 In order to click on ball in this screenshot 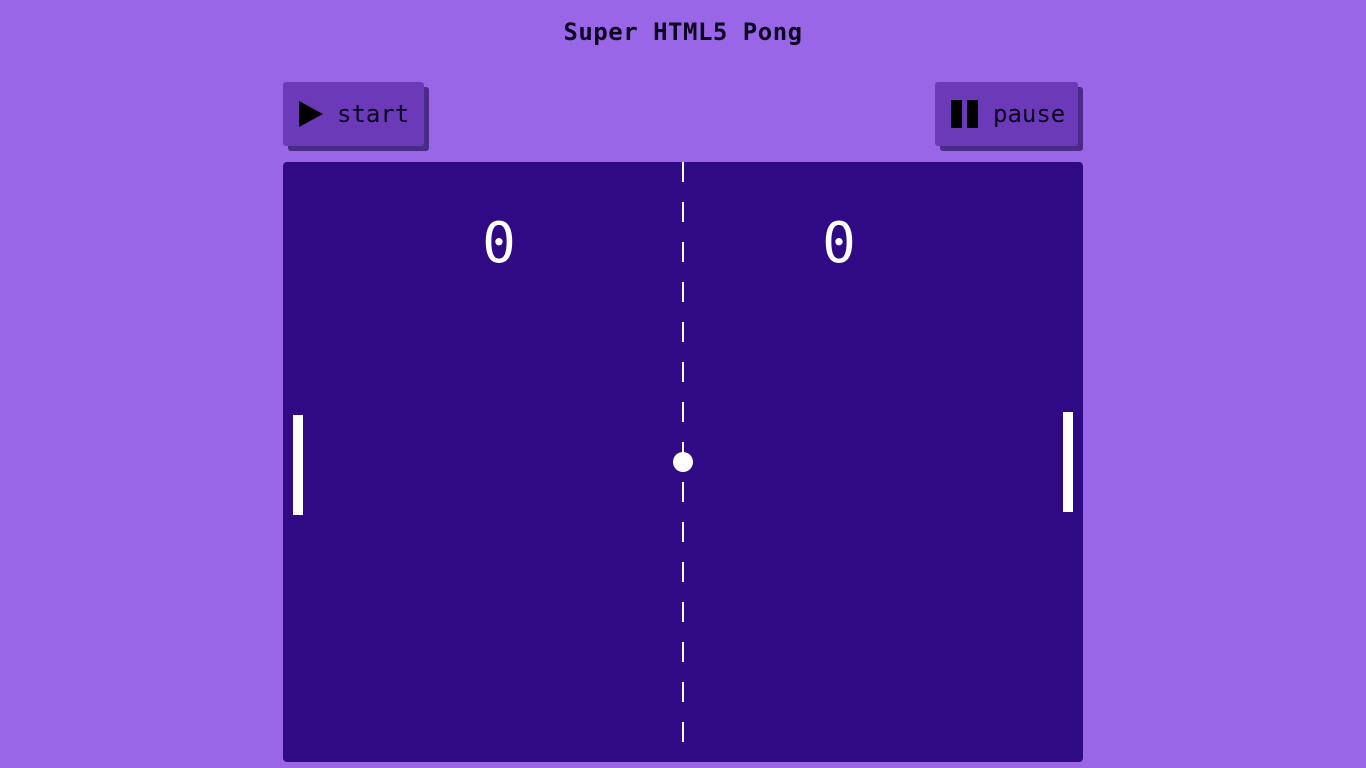, I will do `click(683, 462)`.